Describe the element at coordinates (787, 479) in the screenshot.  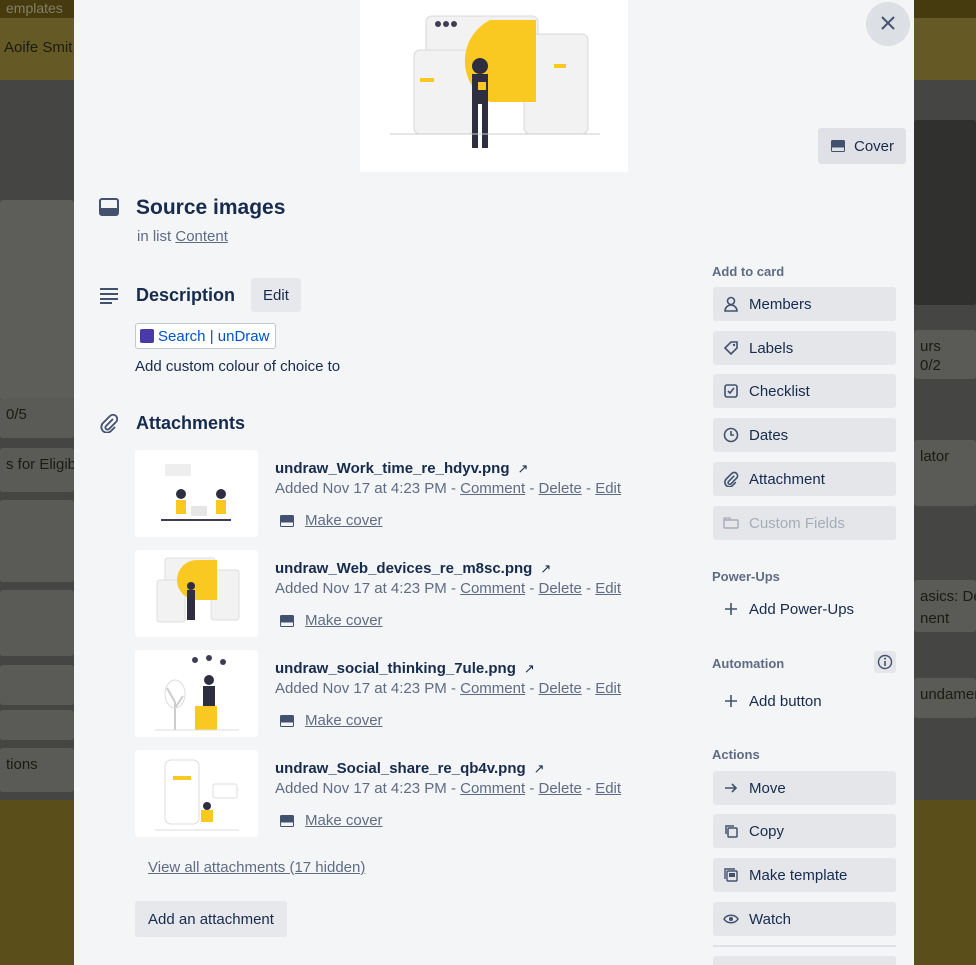
I see `attachment-label: Attachment` at that location.